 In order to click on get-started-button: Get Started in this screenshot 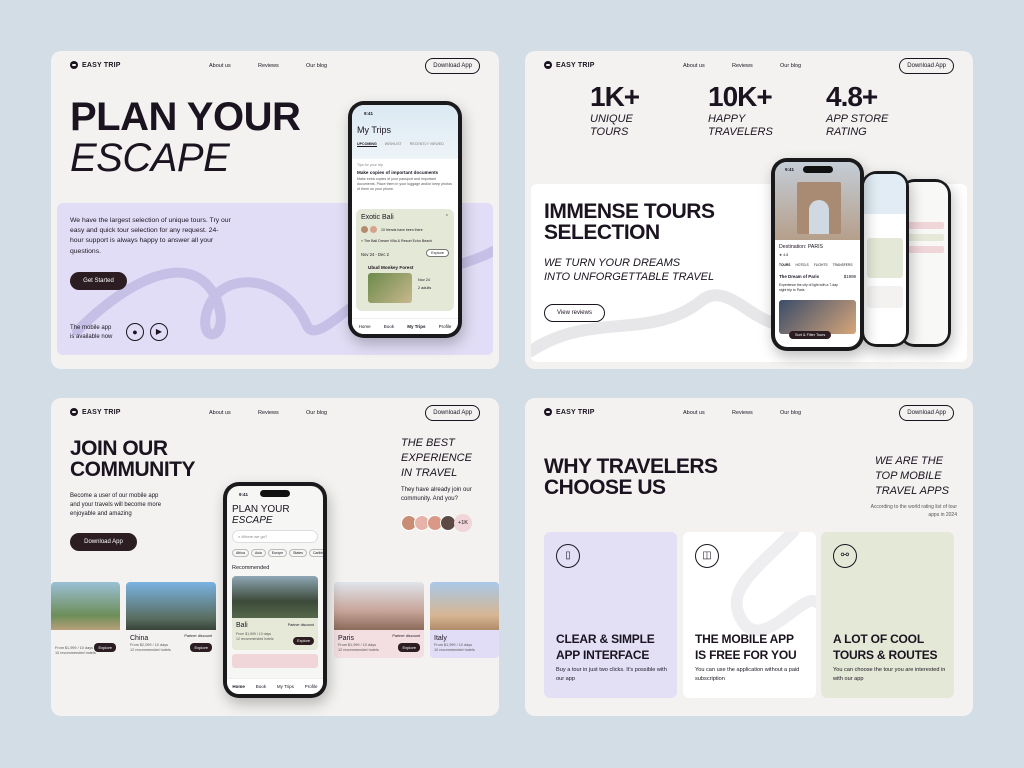, I will do `click(98, 281)`.